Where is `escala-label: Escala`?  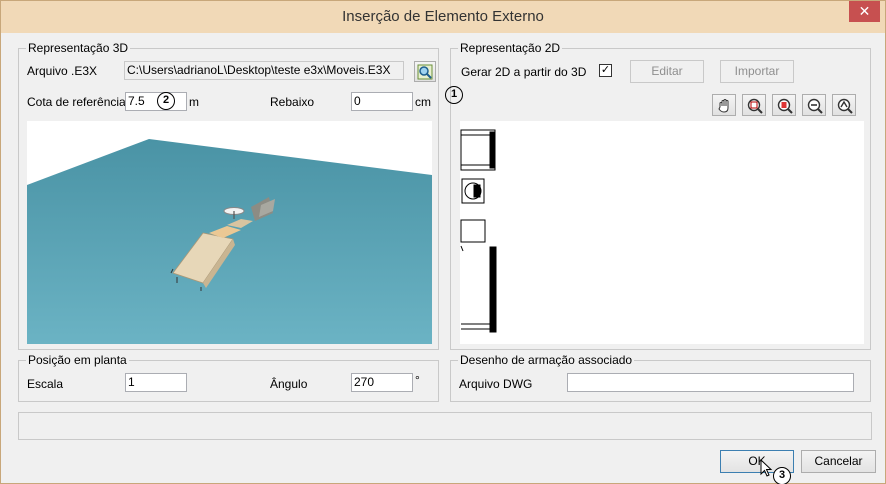
escala-label: Escala is located at coordinates (45, 384).